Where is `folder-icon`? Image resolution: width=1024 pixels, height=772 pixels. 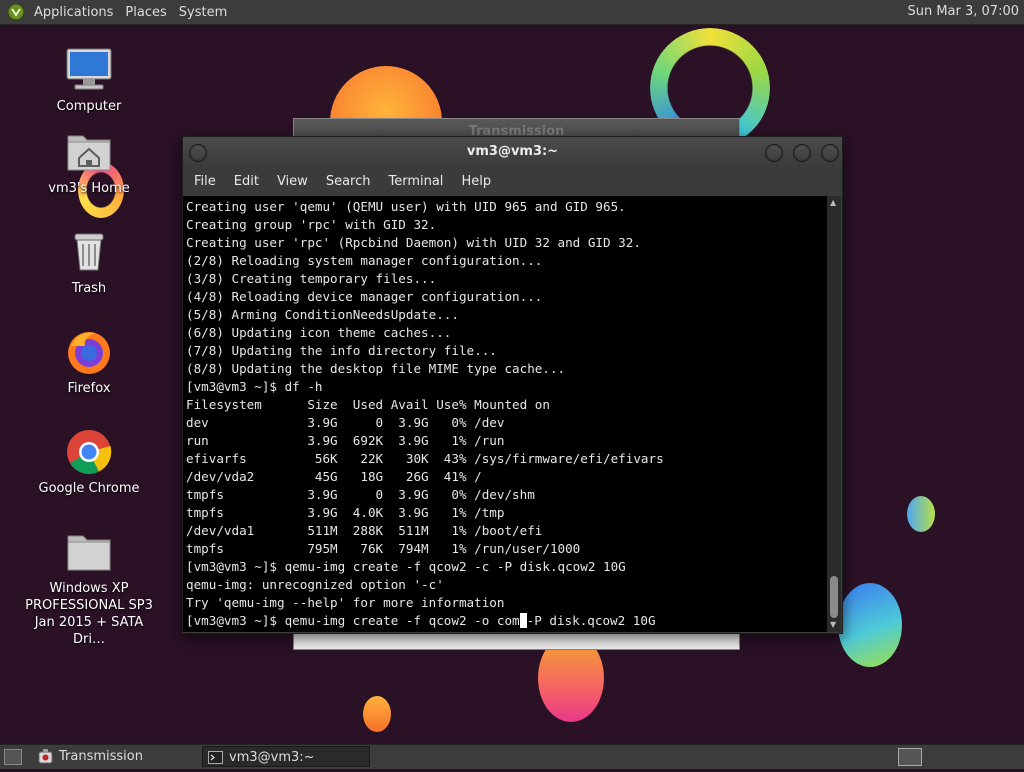 folder-icon is located at coordinates (89, 552).